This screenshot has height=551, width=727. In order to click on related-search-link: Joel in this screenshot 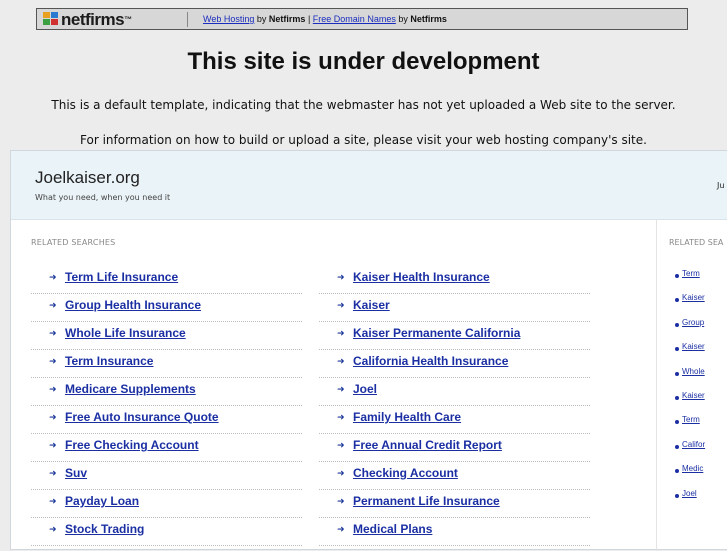, I will do `click(365, 389)`.